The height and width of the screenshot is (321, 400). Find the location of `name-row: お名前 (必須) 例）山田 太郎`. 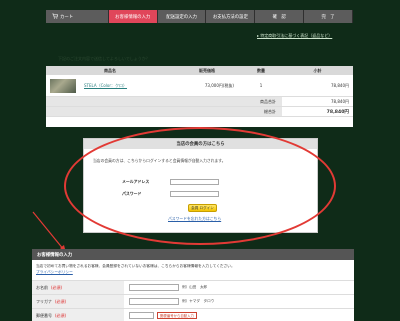

name-row: お名前 (必須) 例）山田 太郎 is located at coordinates (193, 287).